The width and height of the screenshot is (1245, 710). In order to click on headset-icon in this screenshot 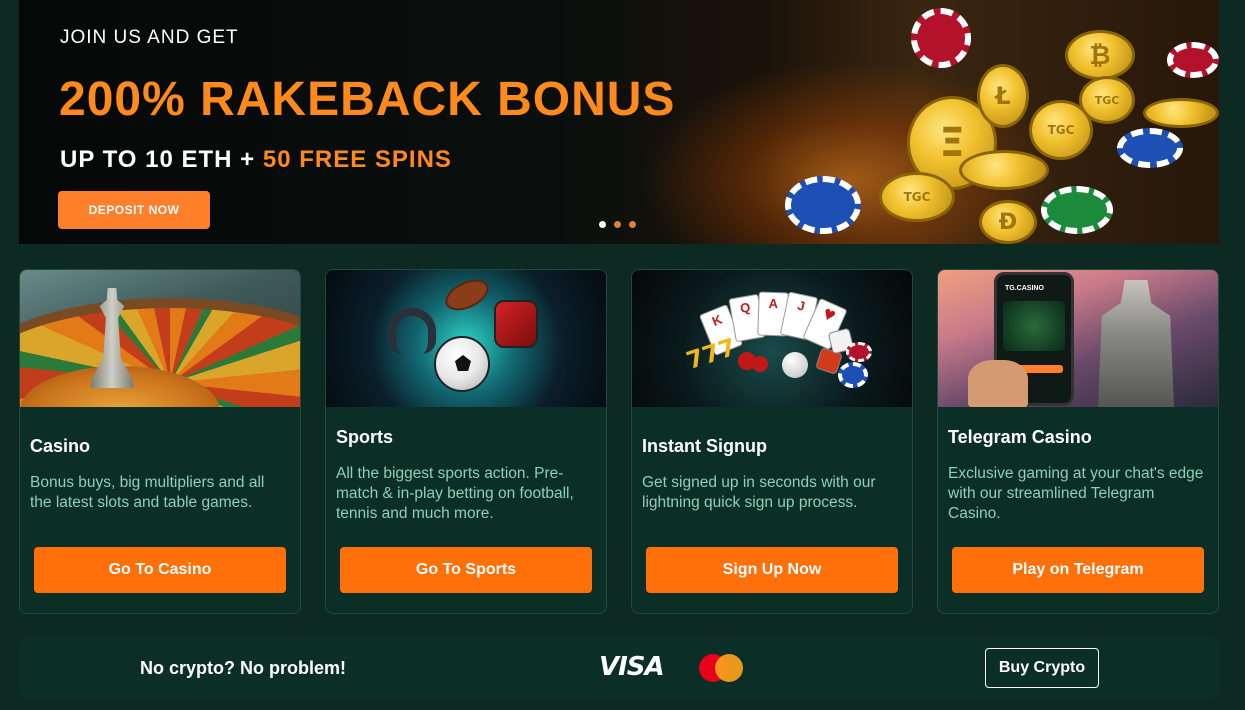, I will do `click(412, 331)`.